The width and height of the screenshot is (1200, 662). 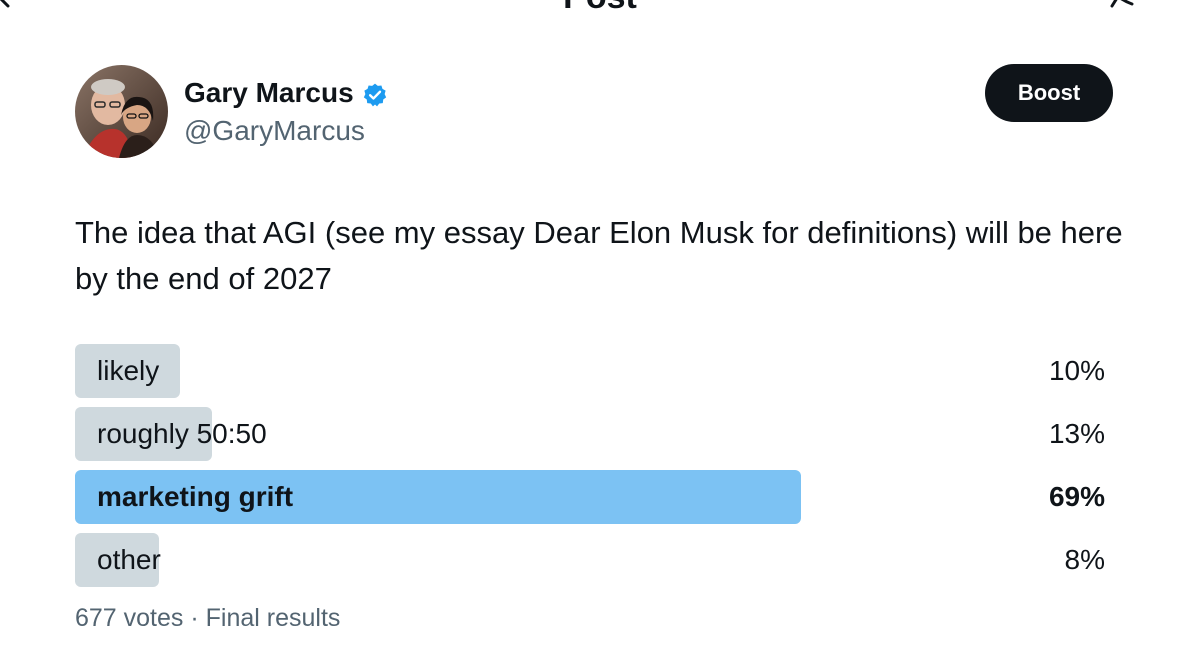 I want to click on poll-option-label: roughly 50:50, so click(x=182, y=433).